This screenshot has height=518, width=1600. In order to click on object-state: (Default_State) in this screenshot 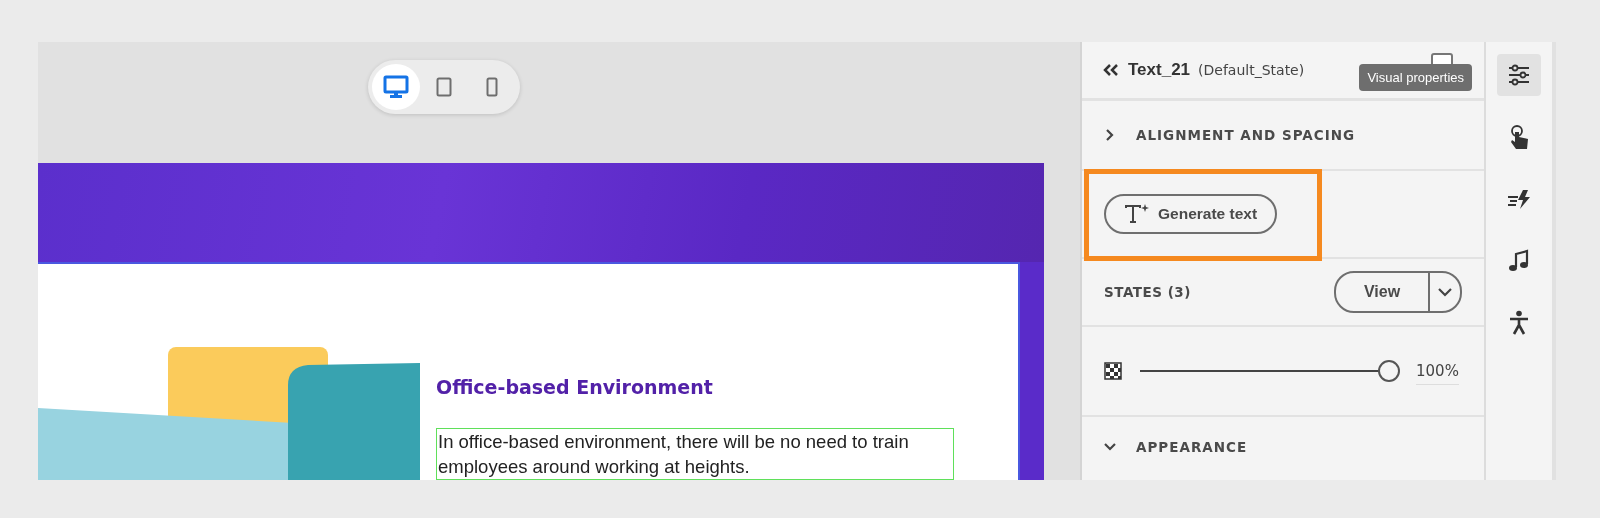, I will do `click(1251, 70)`.